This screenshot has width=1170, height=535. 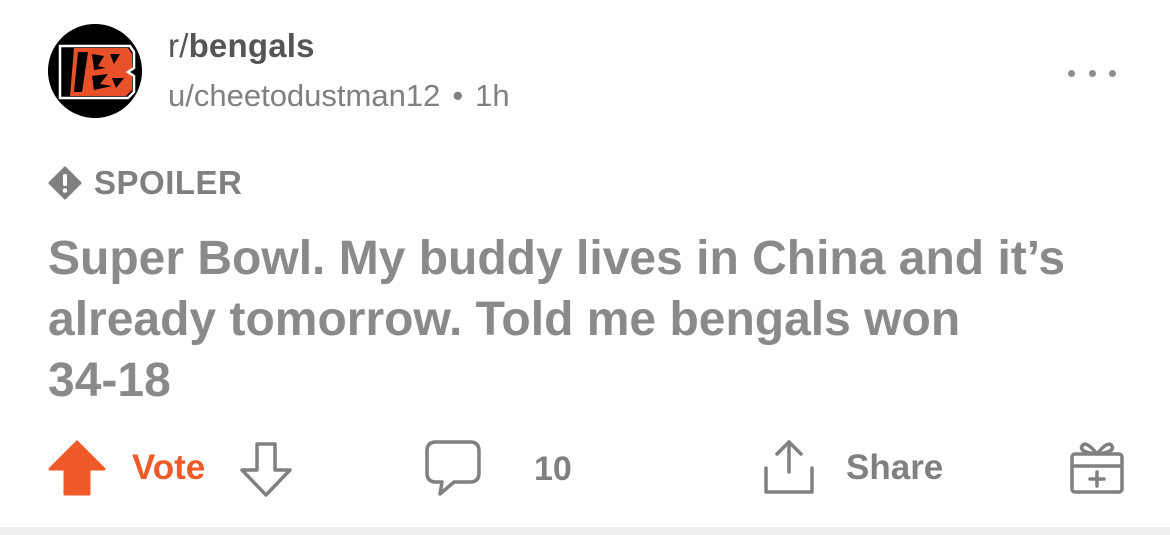 I want to click on more-options-icon, so click(x=1092, y=73).